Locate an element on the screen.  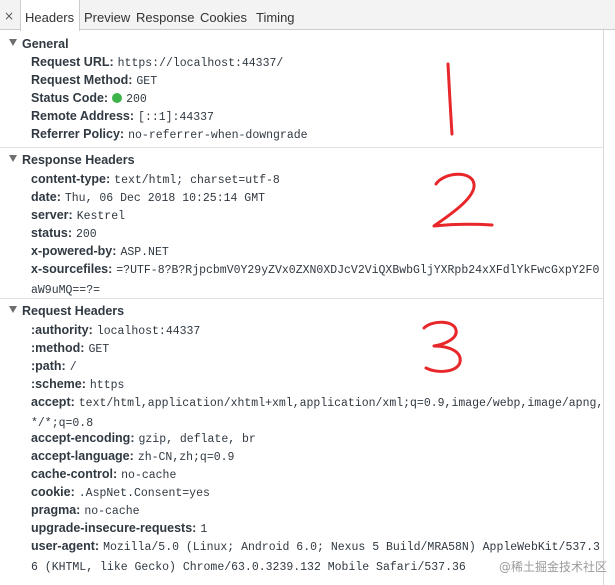
header-value: text/html; charset=utf-8 is located at coordinates (197, 180).